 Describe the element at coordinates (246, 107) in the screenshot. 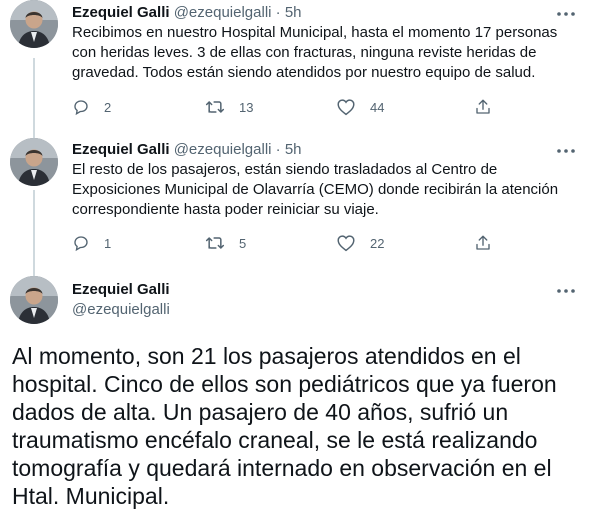

I see `retweet-count: 13` at that location.